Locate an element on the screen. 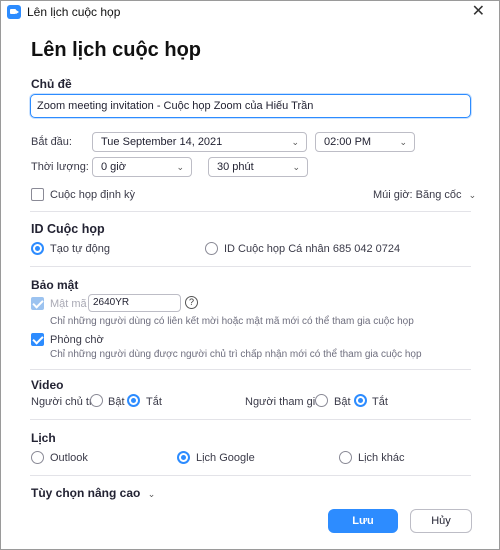  calendar-outlook-radio is located at coordinates (37, 457).